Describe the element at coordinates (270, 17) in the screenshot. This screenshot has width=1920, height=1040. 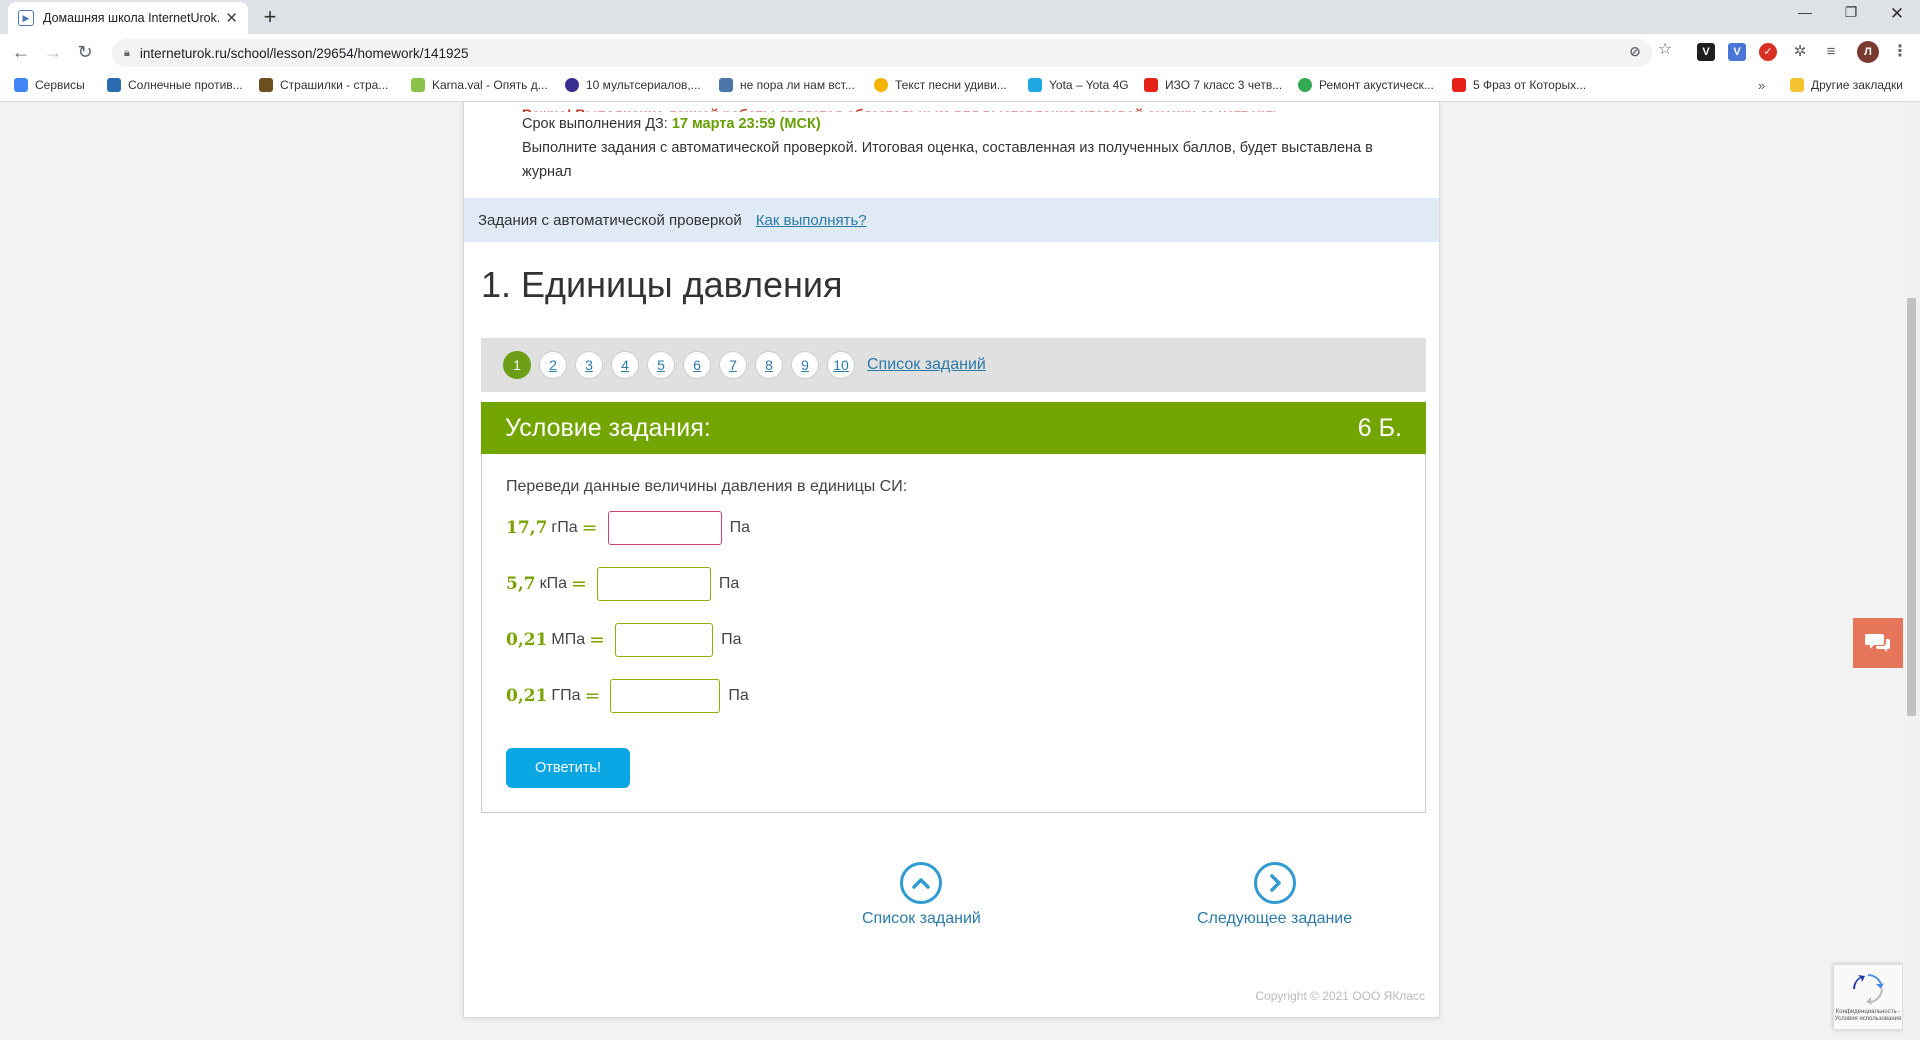
I see `new-tab-icon: +` at that location.